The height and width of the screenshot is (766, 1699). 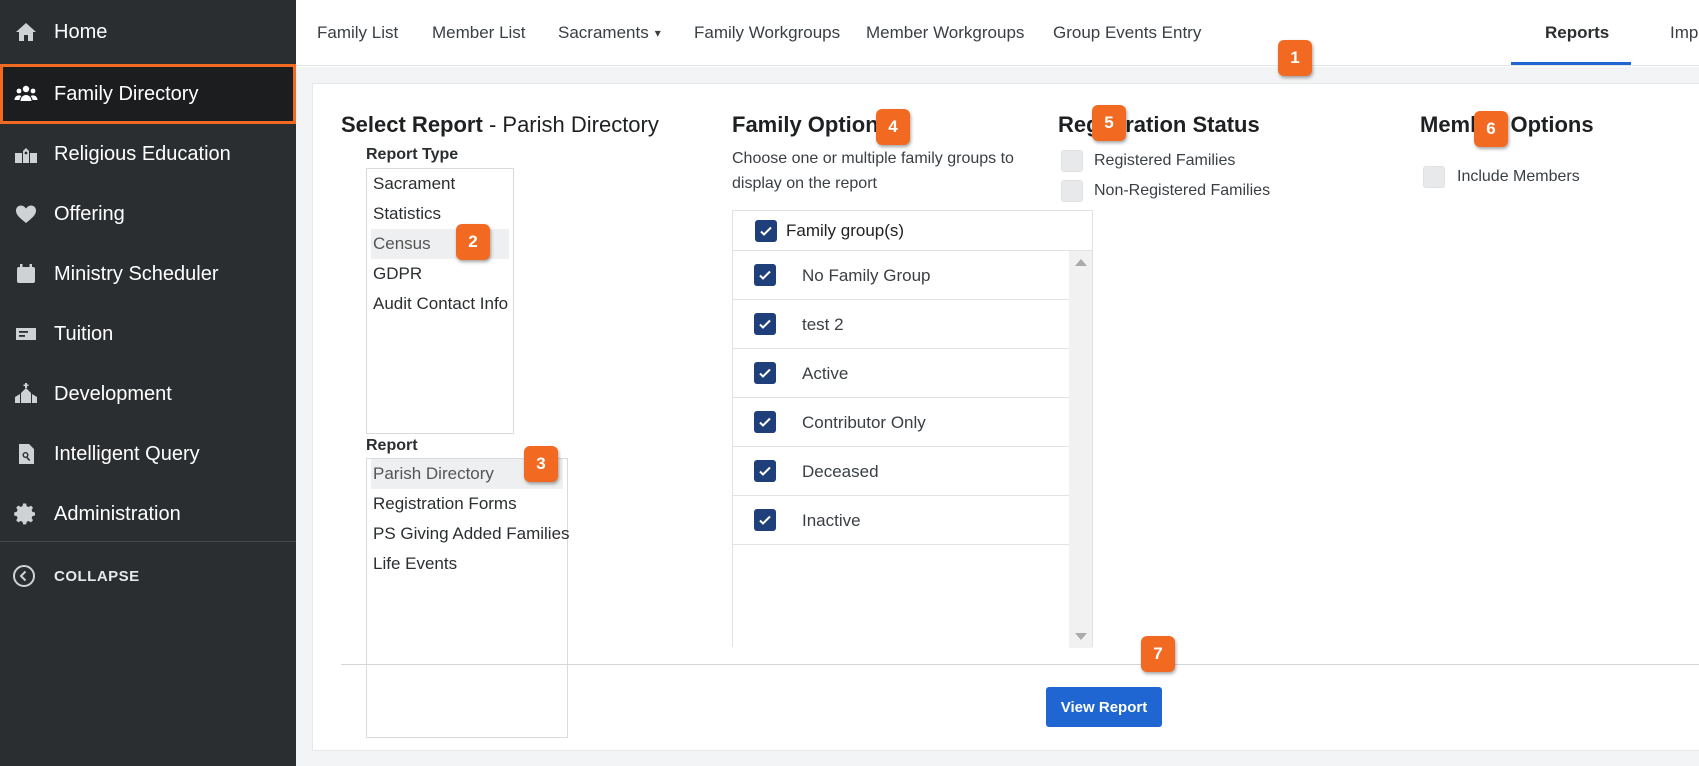 I want to click on sidebar-item-family-directory: Family Directory, so click(x=148, y=94).